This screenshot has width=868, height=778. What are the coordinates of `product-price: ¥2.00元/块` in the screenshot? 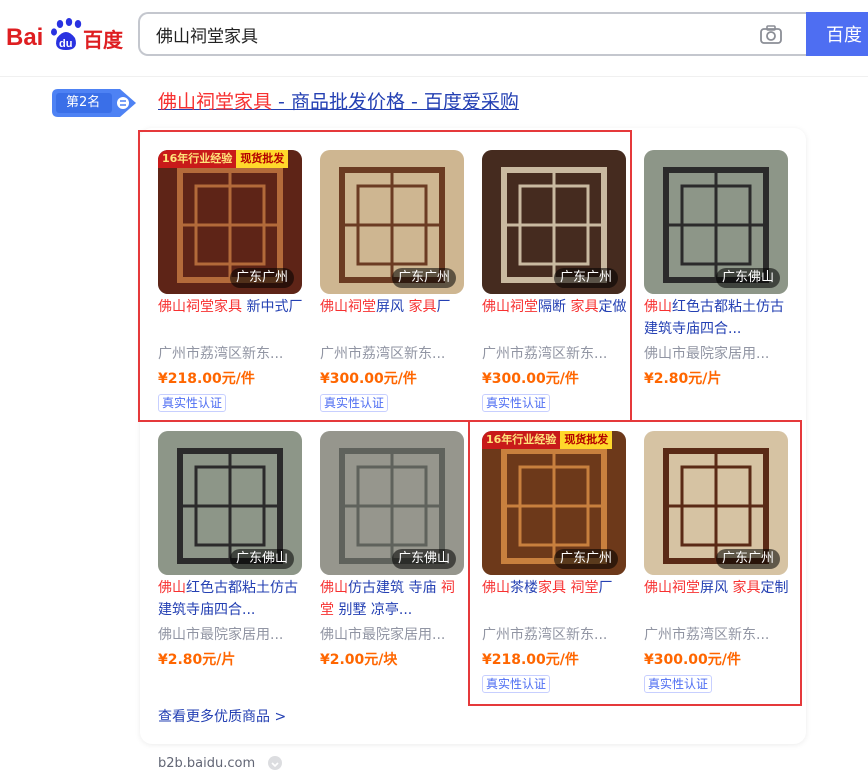 It's located at (359, 660).